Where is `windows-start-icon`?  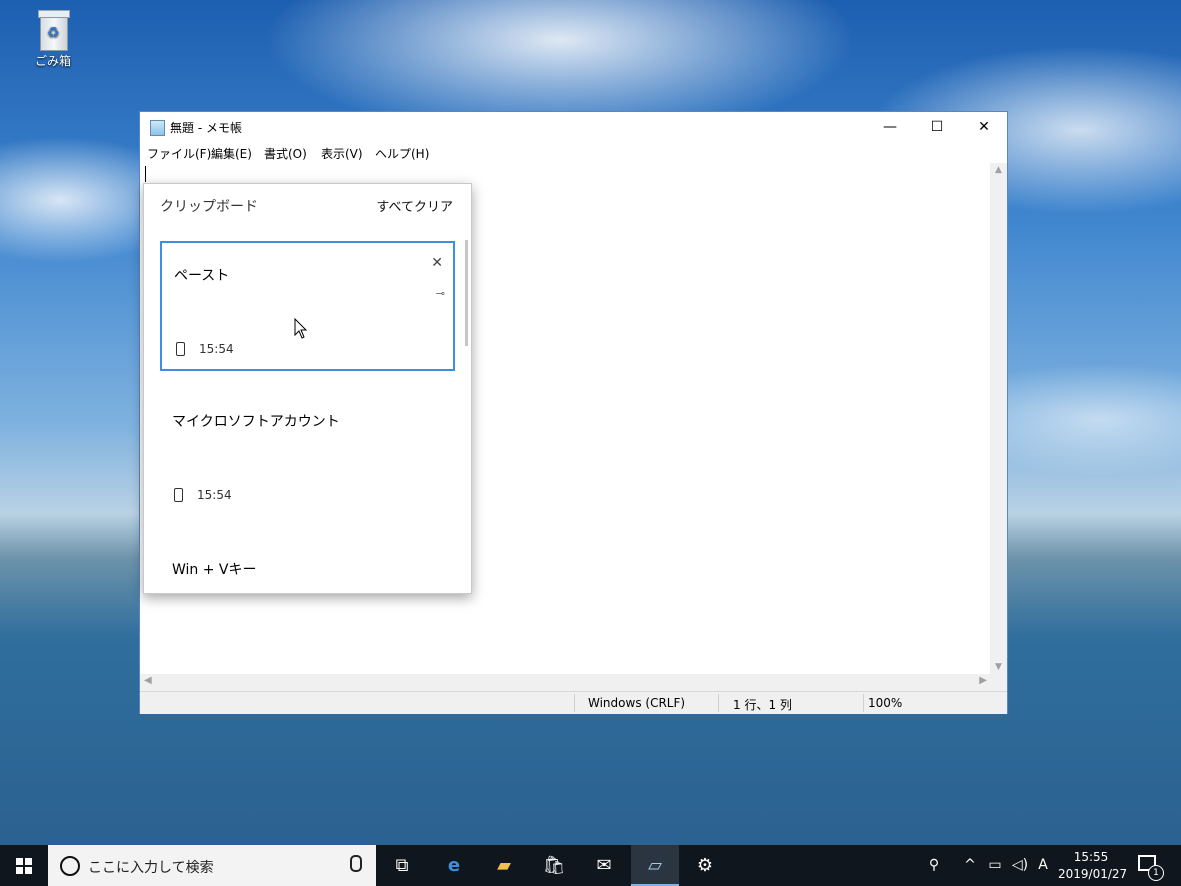
windows-start-icon is located at coordinates (24, 866).